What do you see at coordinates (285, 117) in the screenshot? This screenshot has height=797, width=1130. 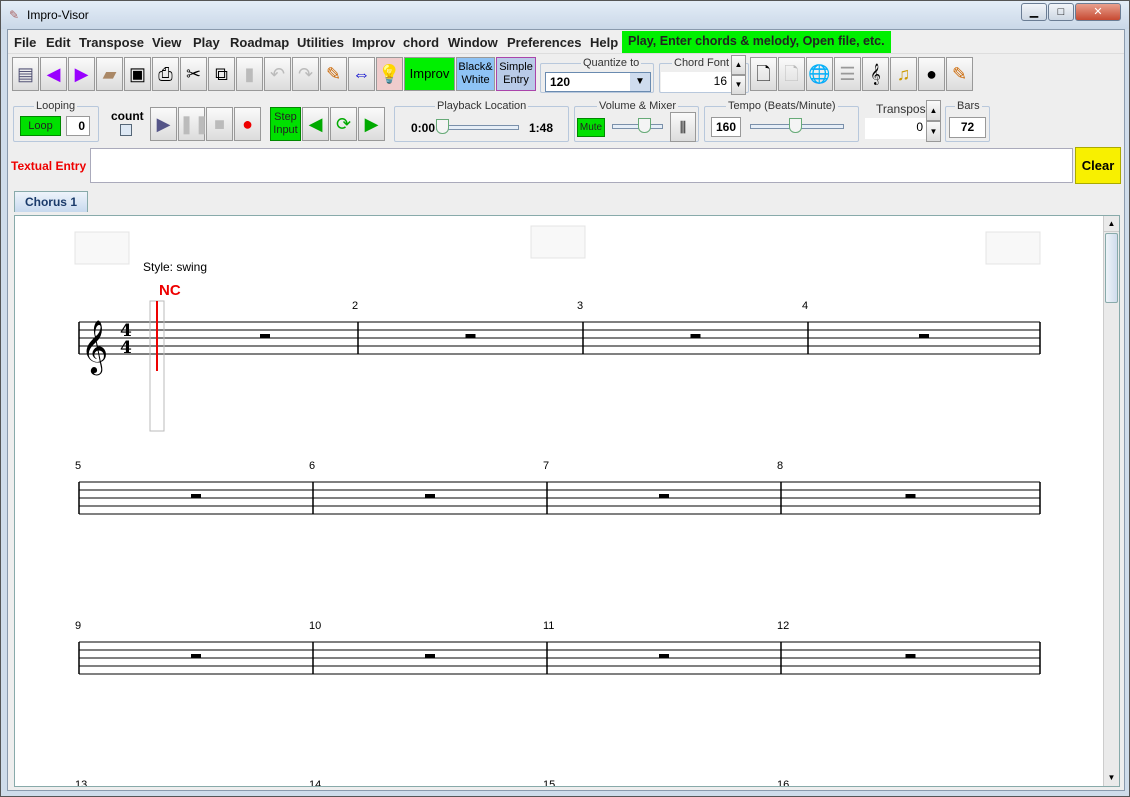 I see `step-label-1: Step` at bounding box center [285, 117].